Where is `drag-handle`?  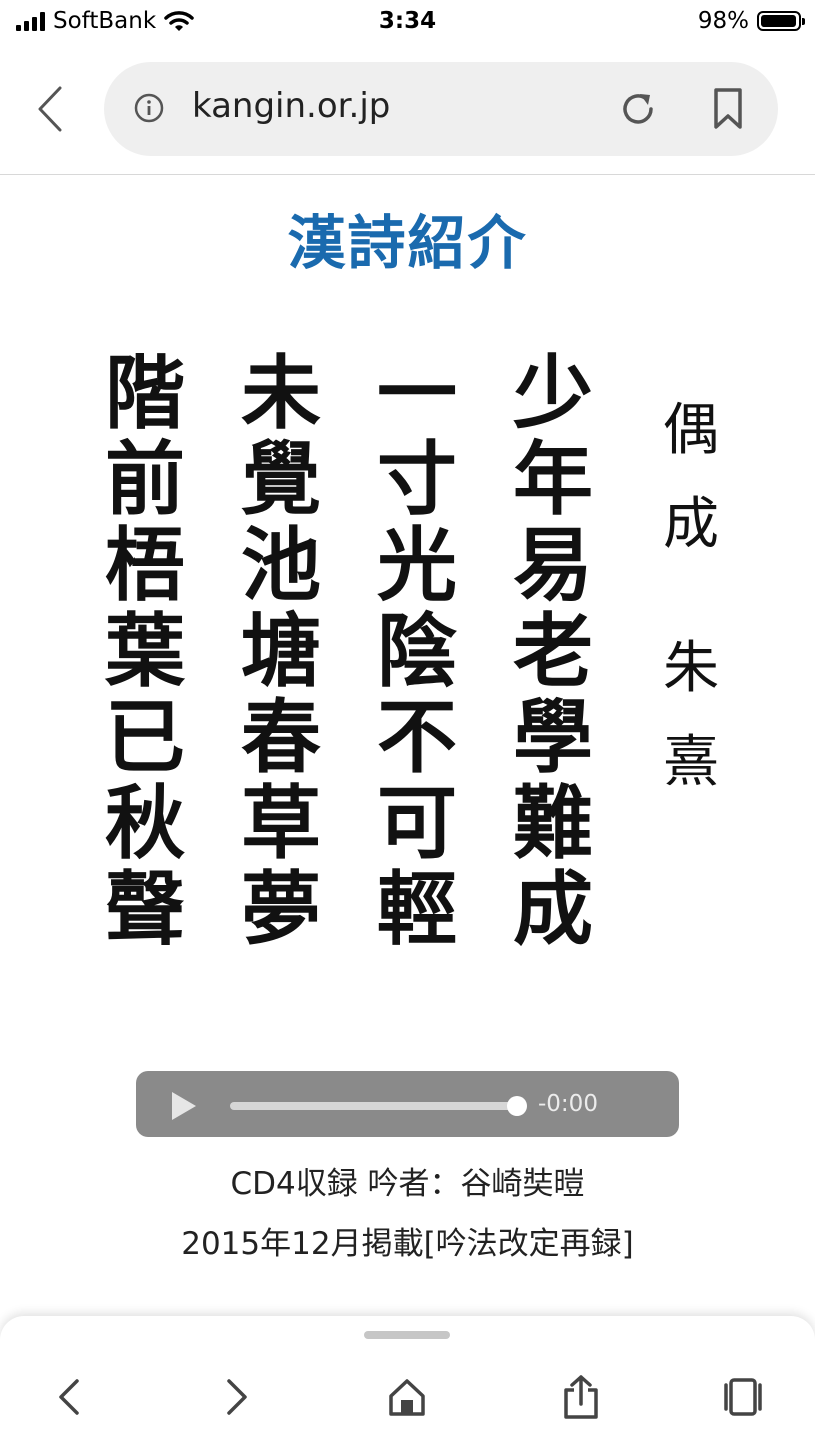 drag-handle is located at coordinates (407, 1335).